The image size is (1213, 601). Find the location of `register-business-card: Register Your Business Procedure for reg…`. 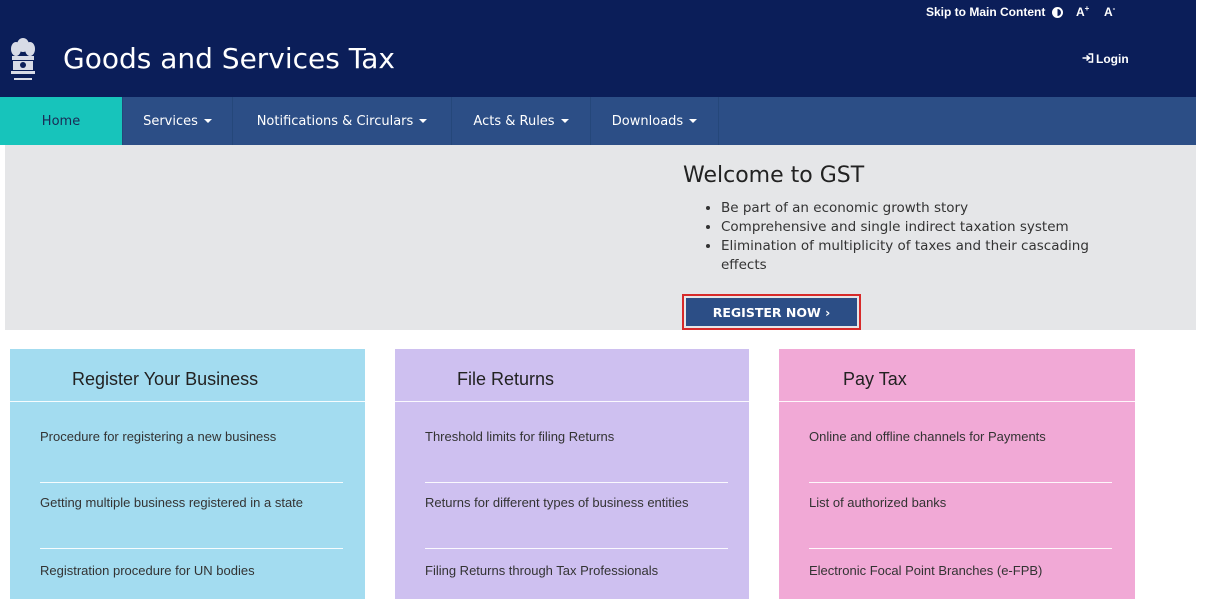

register-business-card: Register Your Business Procedure for reg… is located at coordinates (187, 474).